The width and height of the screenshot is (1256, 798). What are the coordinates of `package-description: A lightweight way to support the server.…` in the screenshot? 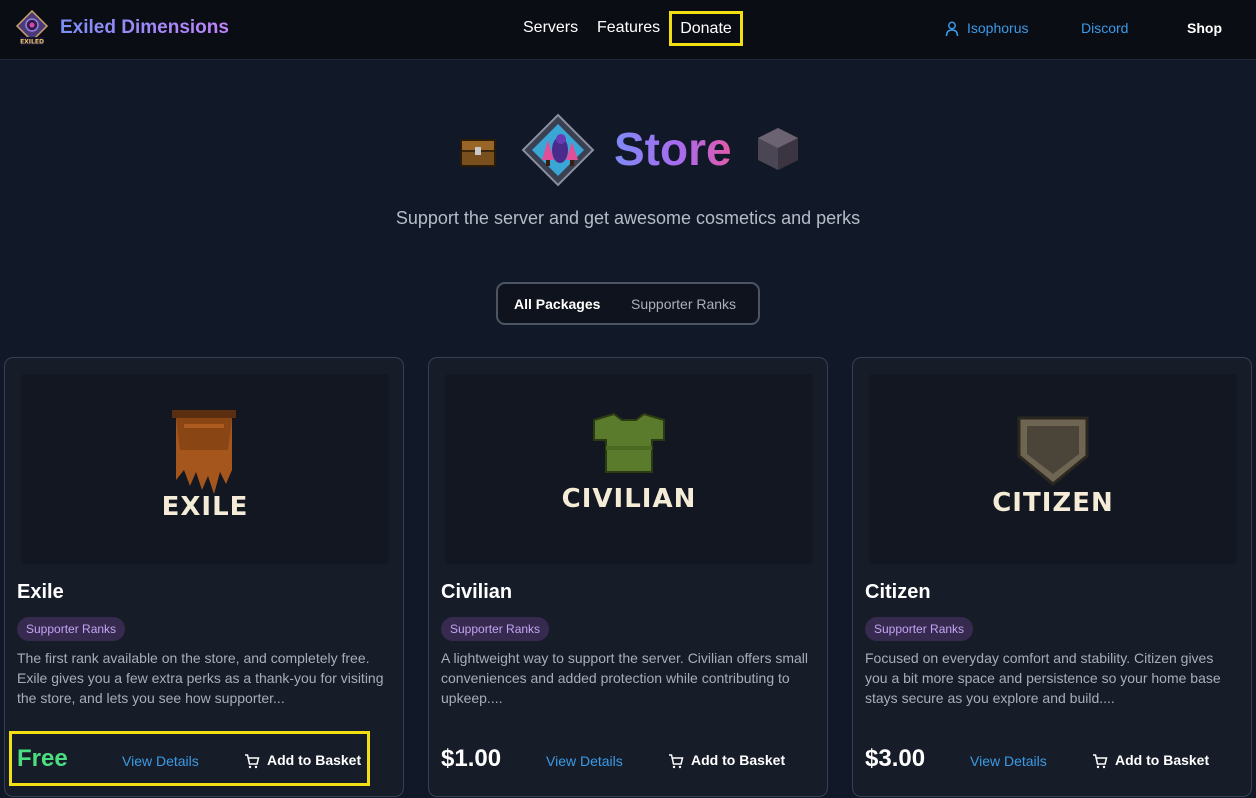 It's located at (625, 678).